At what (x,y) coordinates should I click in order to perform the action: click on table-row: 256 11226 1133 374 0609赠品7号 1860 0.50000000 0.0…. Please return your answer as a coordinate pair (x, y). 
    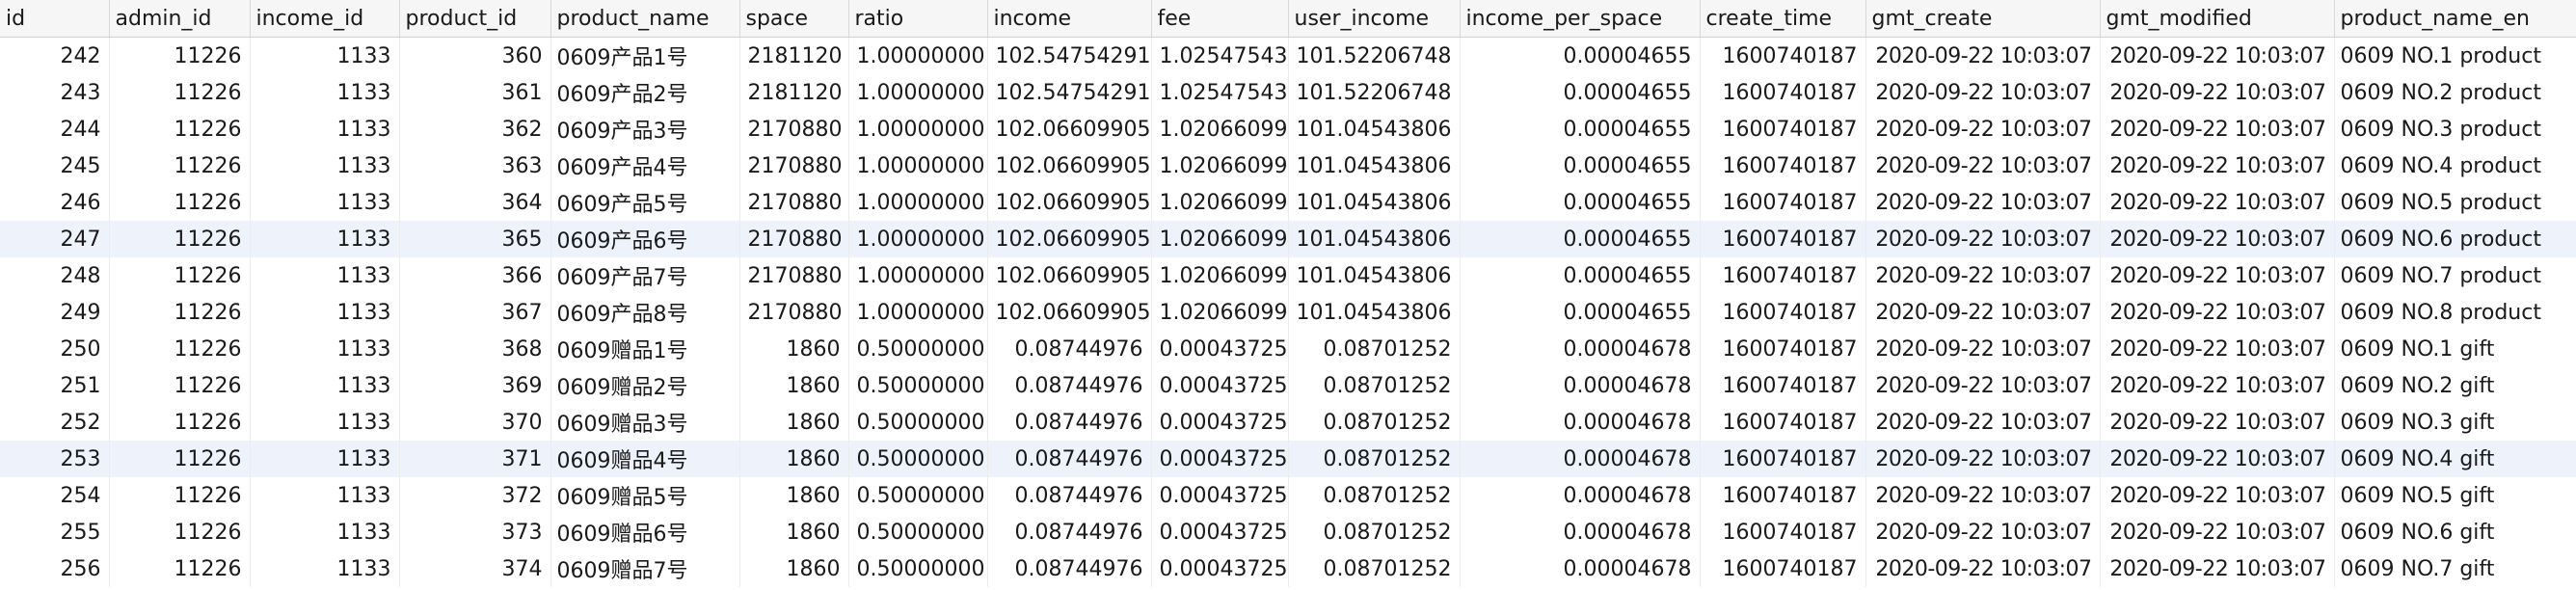
    Looking at the image, I should click on (1288, 569).